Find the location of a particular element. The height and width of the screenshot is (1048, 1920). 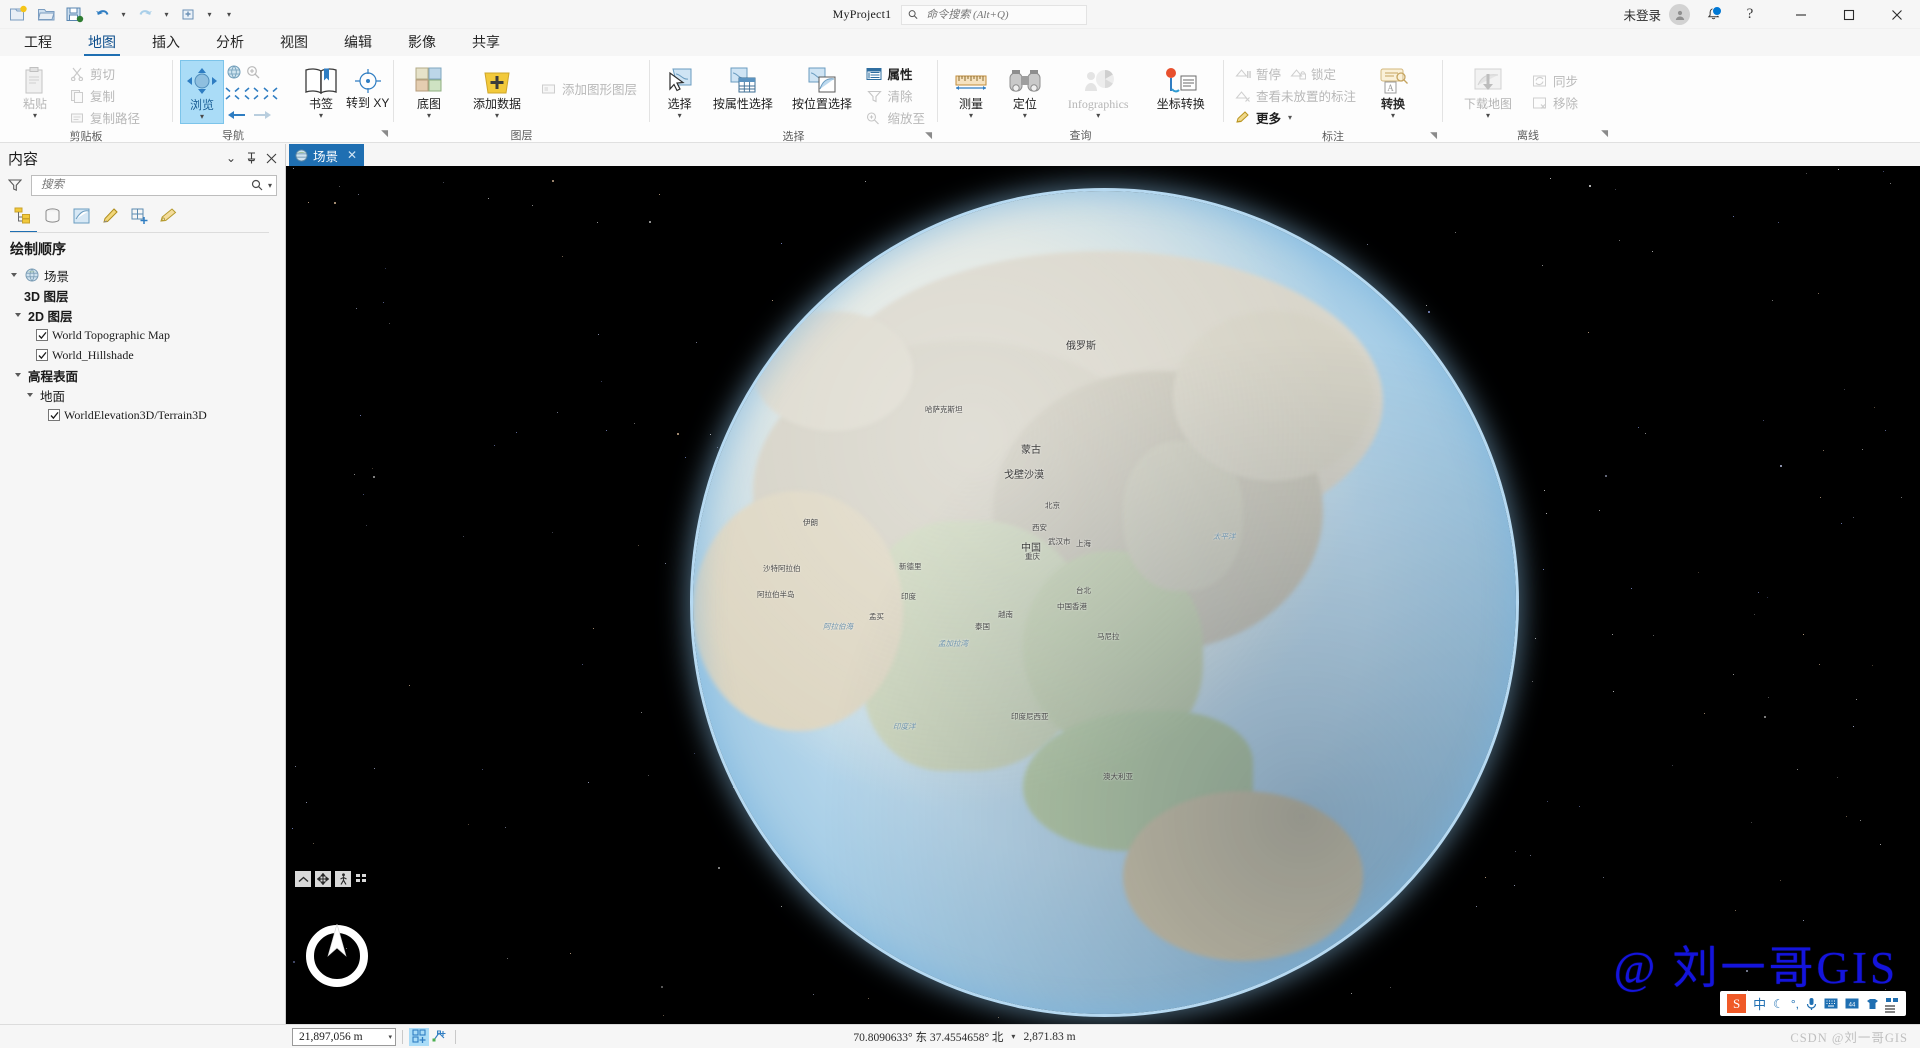

ime-lang-label: 中 is located at coordinates (1759, 1003).